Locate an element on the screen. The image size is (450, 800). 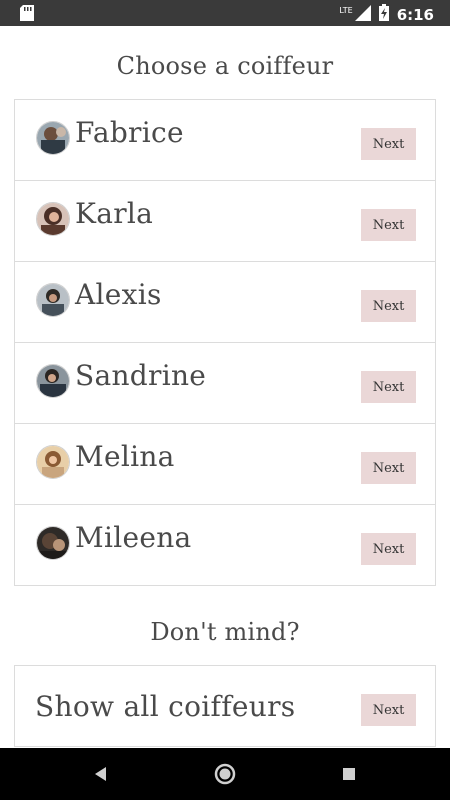
home-circle-icon is located at coordinates (225, 776).